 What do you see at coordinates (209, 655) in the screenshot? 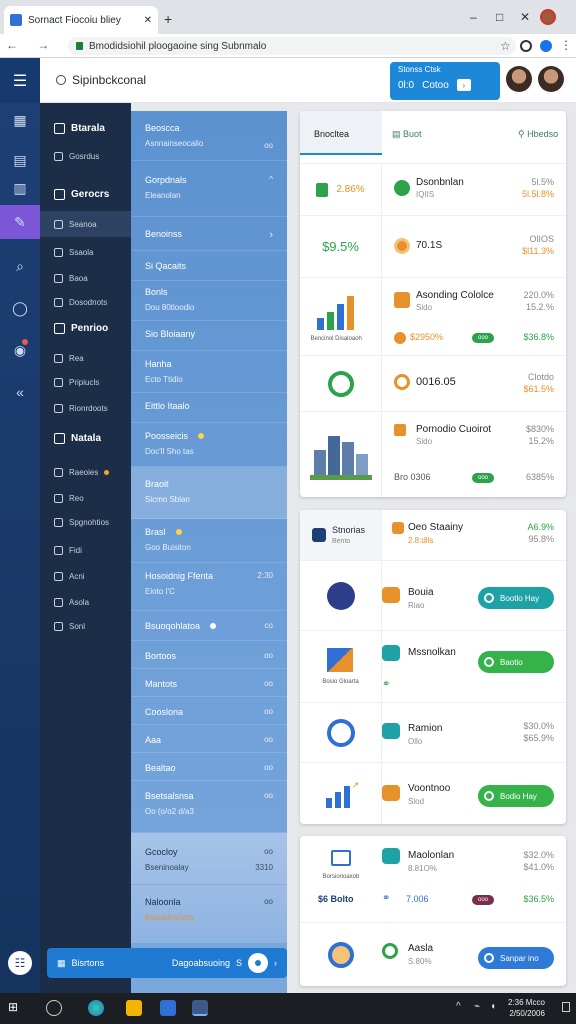
I see `list-item: Bortoos oo` at bounding box center [209, 655].